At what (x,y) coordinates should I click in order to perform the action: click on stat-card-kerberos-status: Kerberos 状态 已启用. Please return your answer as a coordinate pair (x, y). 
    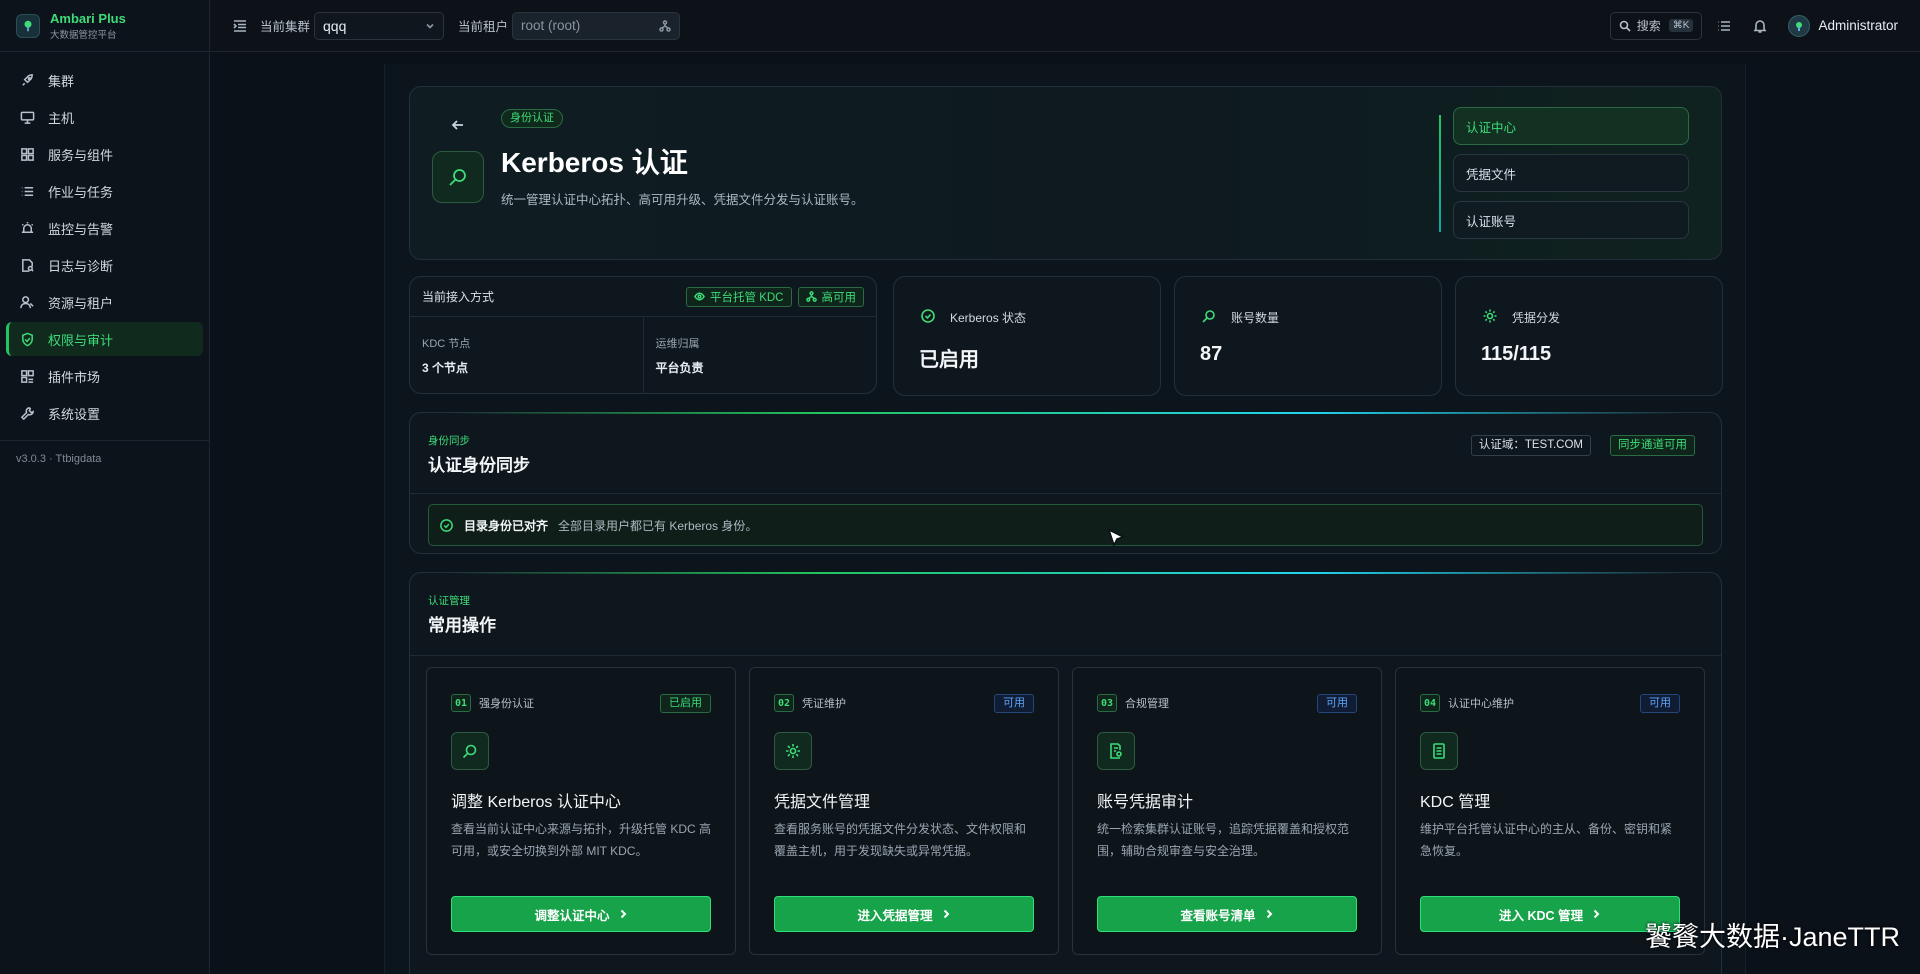
    Looking at the image, I should click on (1027, 336).